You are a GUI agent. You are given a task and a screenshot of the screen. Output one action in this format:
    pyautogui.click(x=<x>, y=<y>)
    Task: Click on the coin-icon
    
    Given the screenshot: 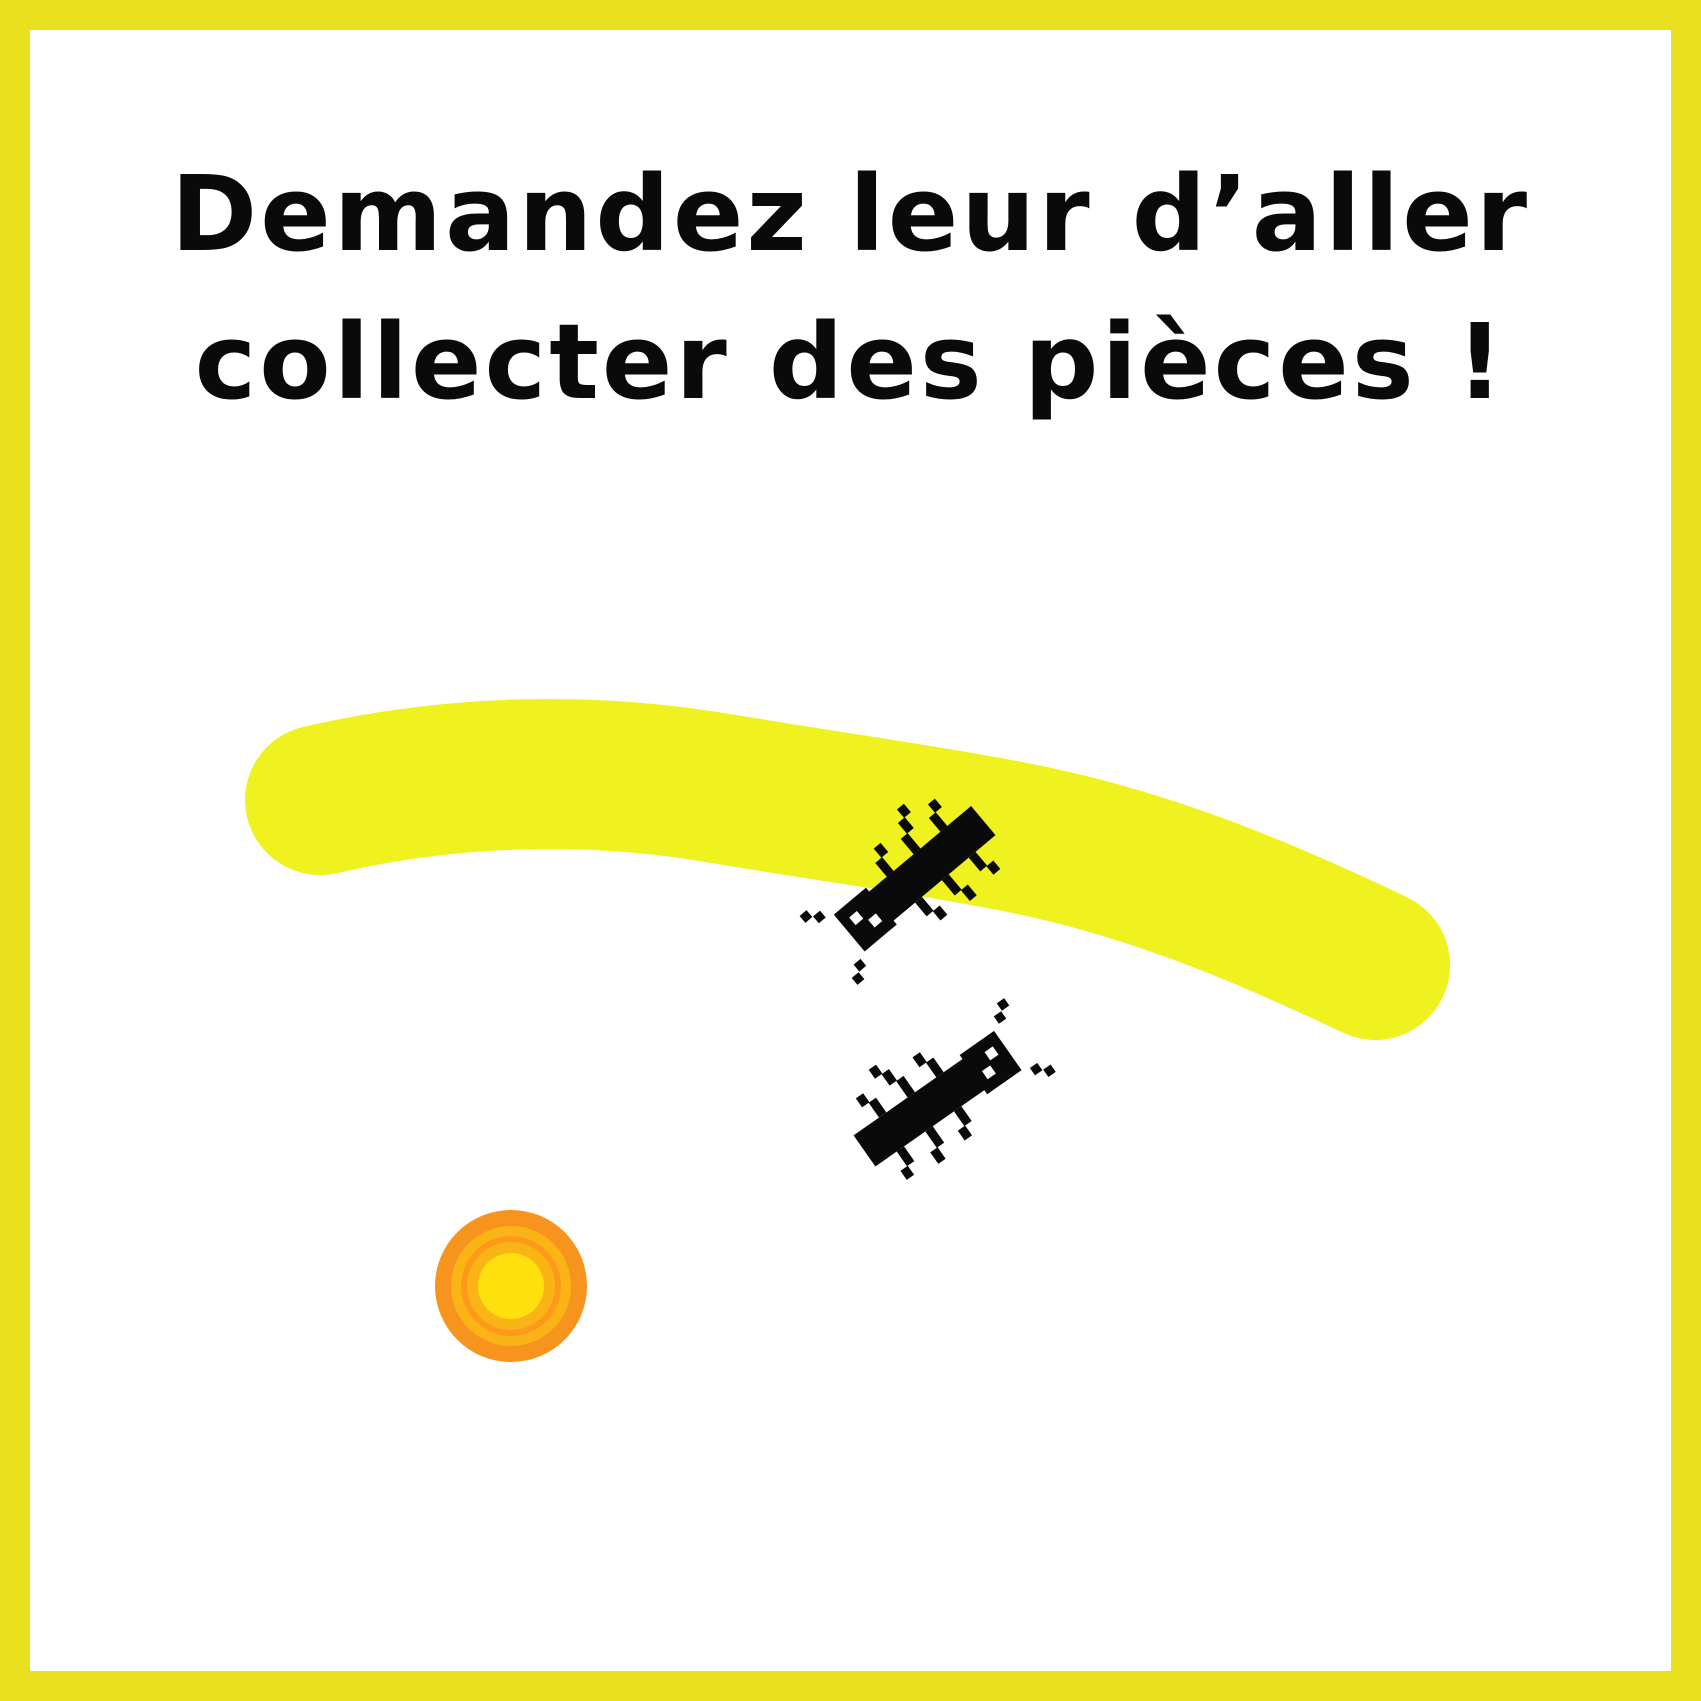 What is the action you would take?
    pyautogui.click(x=511, y=1286)
    